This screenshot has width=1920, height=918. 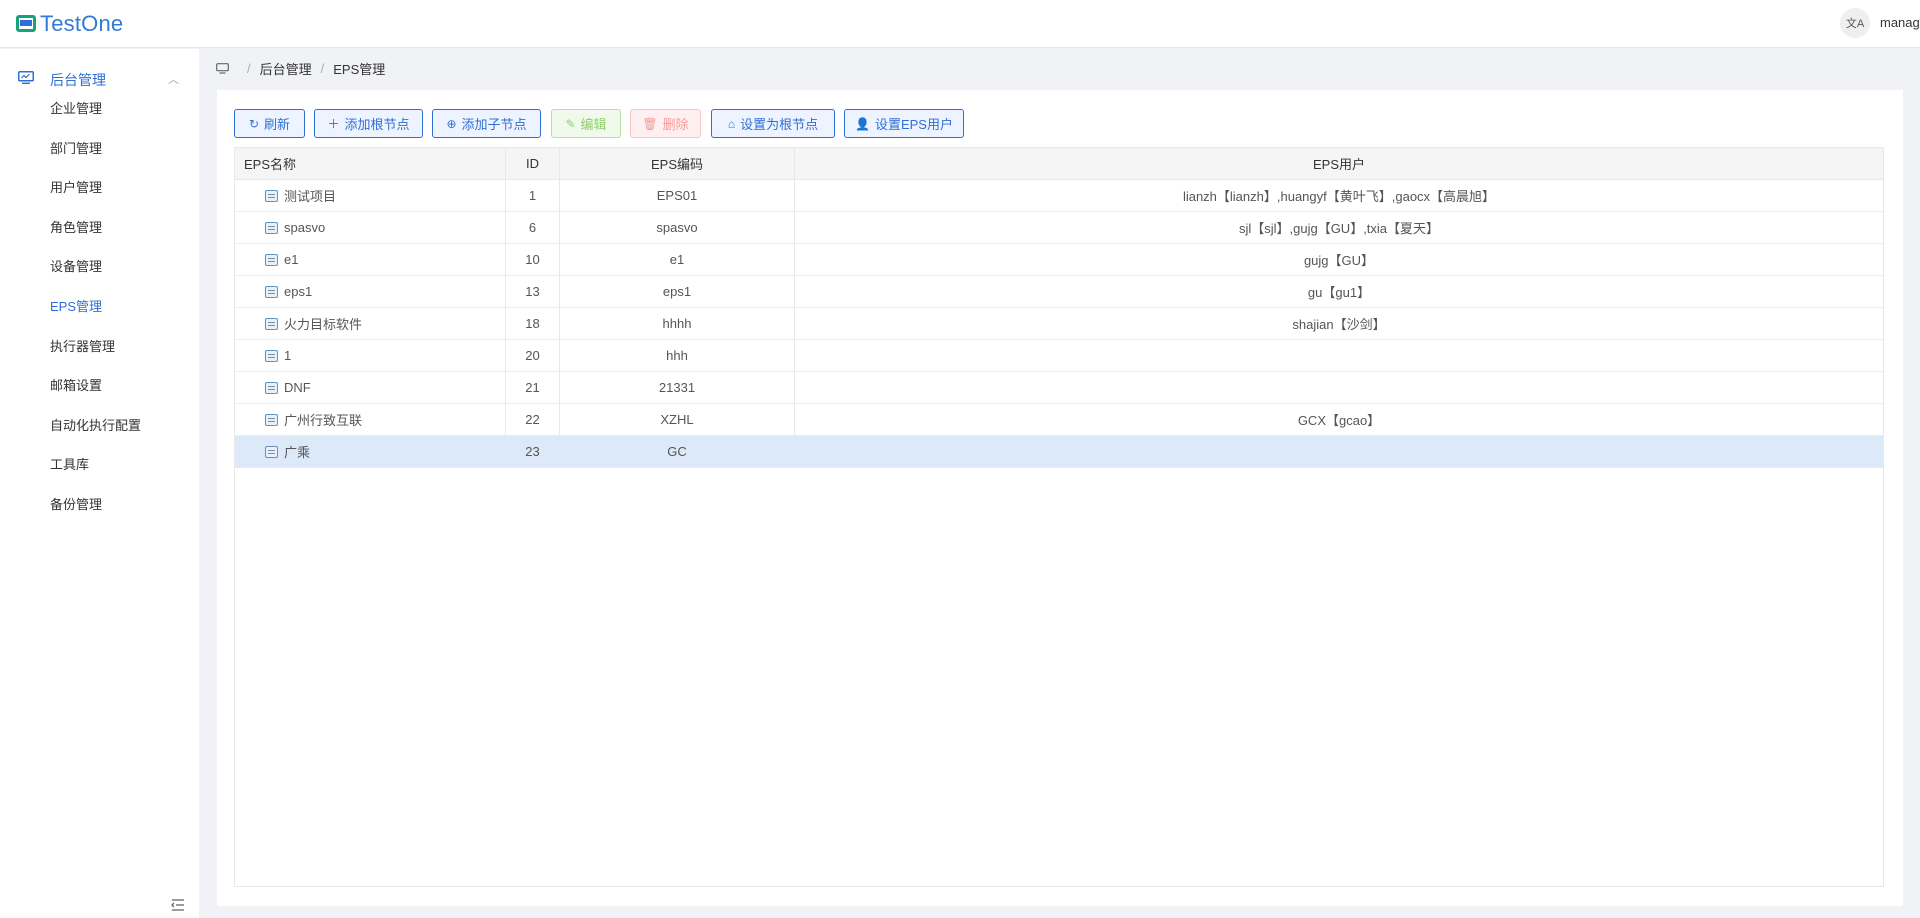 What do you see at coordinates (178, 905) in the screenshot?
I see `menu-fold-icon` at bounding box center [178, 905].